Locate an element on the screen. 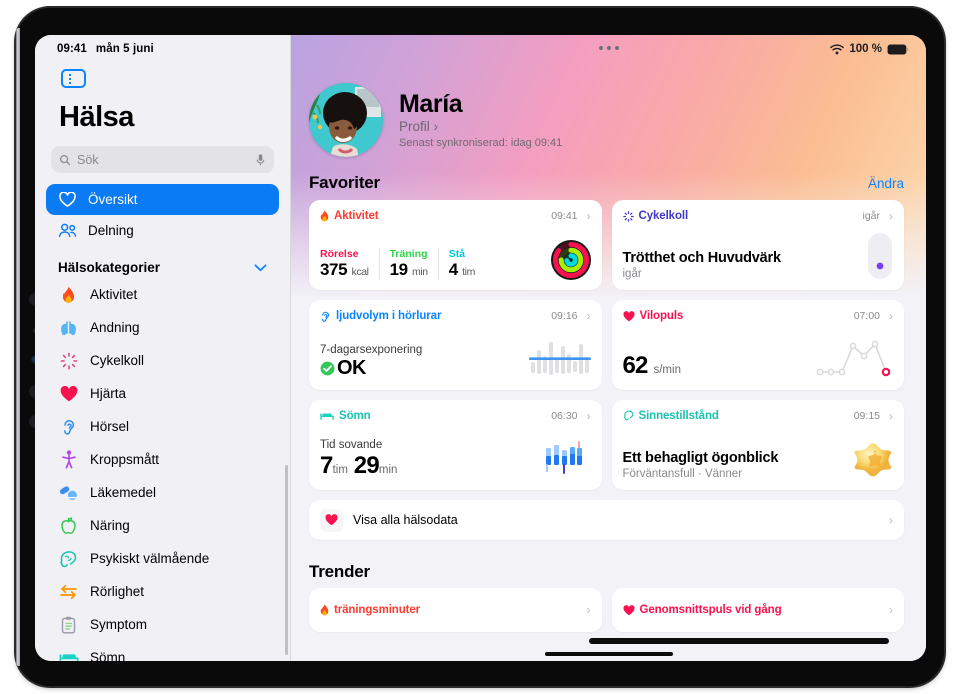 This screenshot has height=694, width=960. card-somn: Sömn 06:30 › Tid sovande 7tim 29min is located at coordinates (455, 445).